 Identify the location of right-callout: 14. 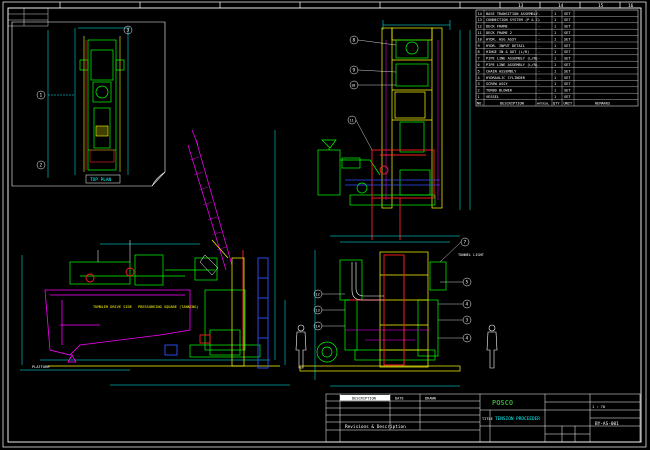
(318, 326).